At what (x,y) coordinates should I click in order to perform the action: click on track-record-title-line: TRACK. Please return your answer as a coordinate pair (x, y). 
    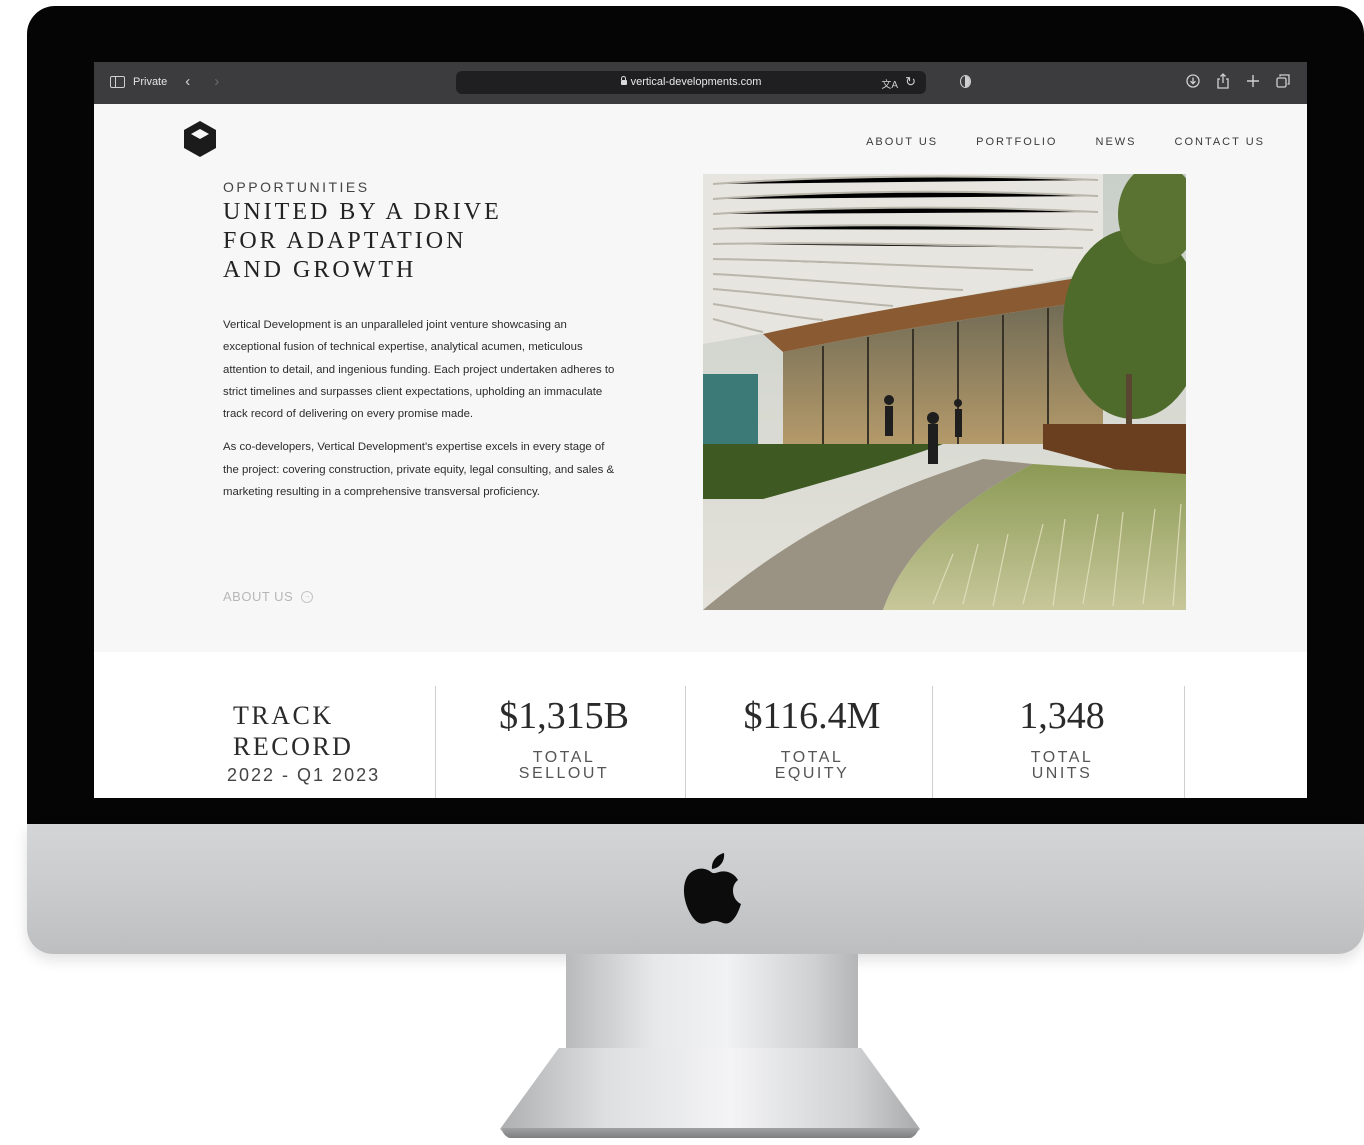
    Looking at the image, I should click on (283, 715).